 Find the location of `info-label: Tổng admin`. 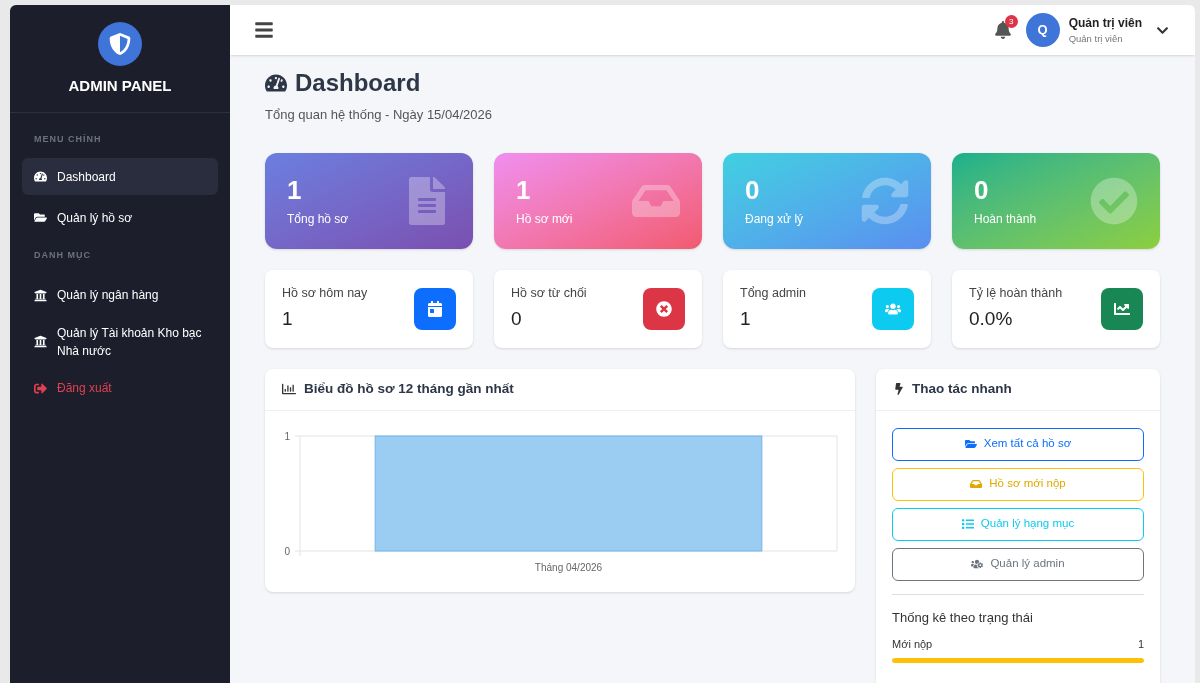

info-label: Tổng admin is located at coordinates (773, 293).